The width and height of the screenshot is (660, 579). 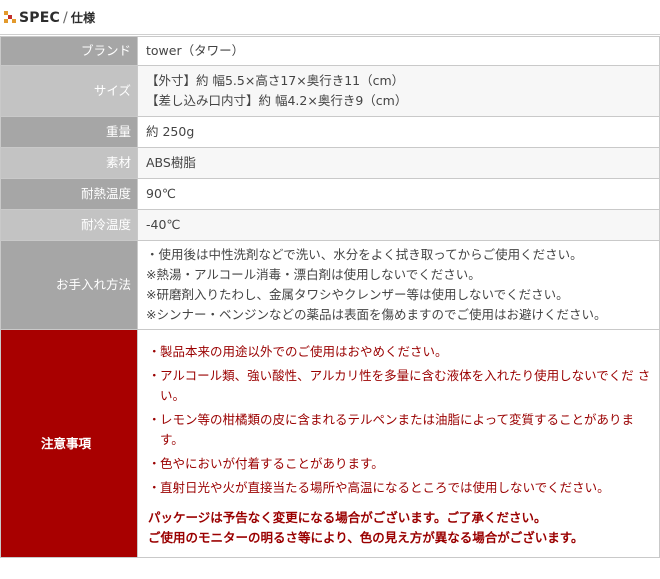 I want to click on spec-row-material: 素材 ABS樹脂, so click(x=330, y=163).